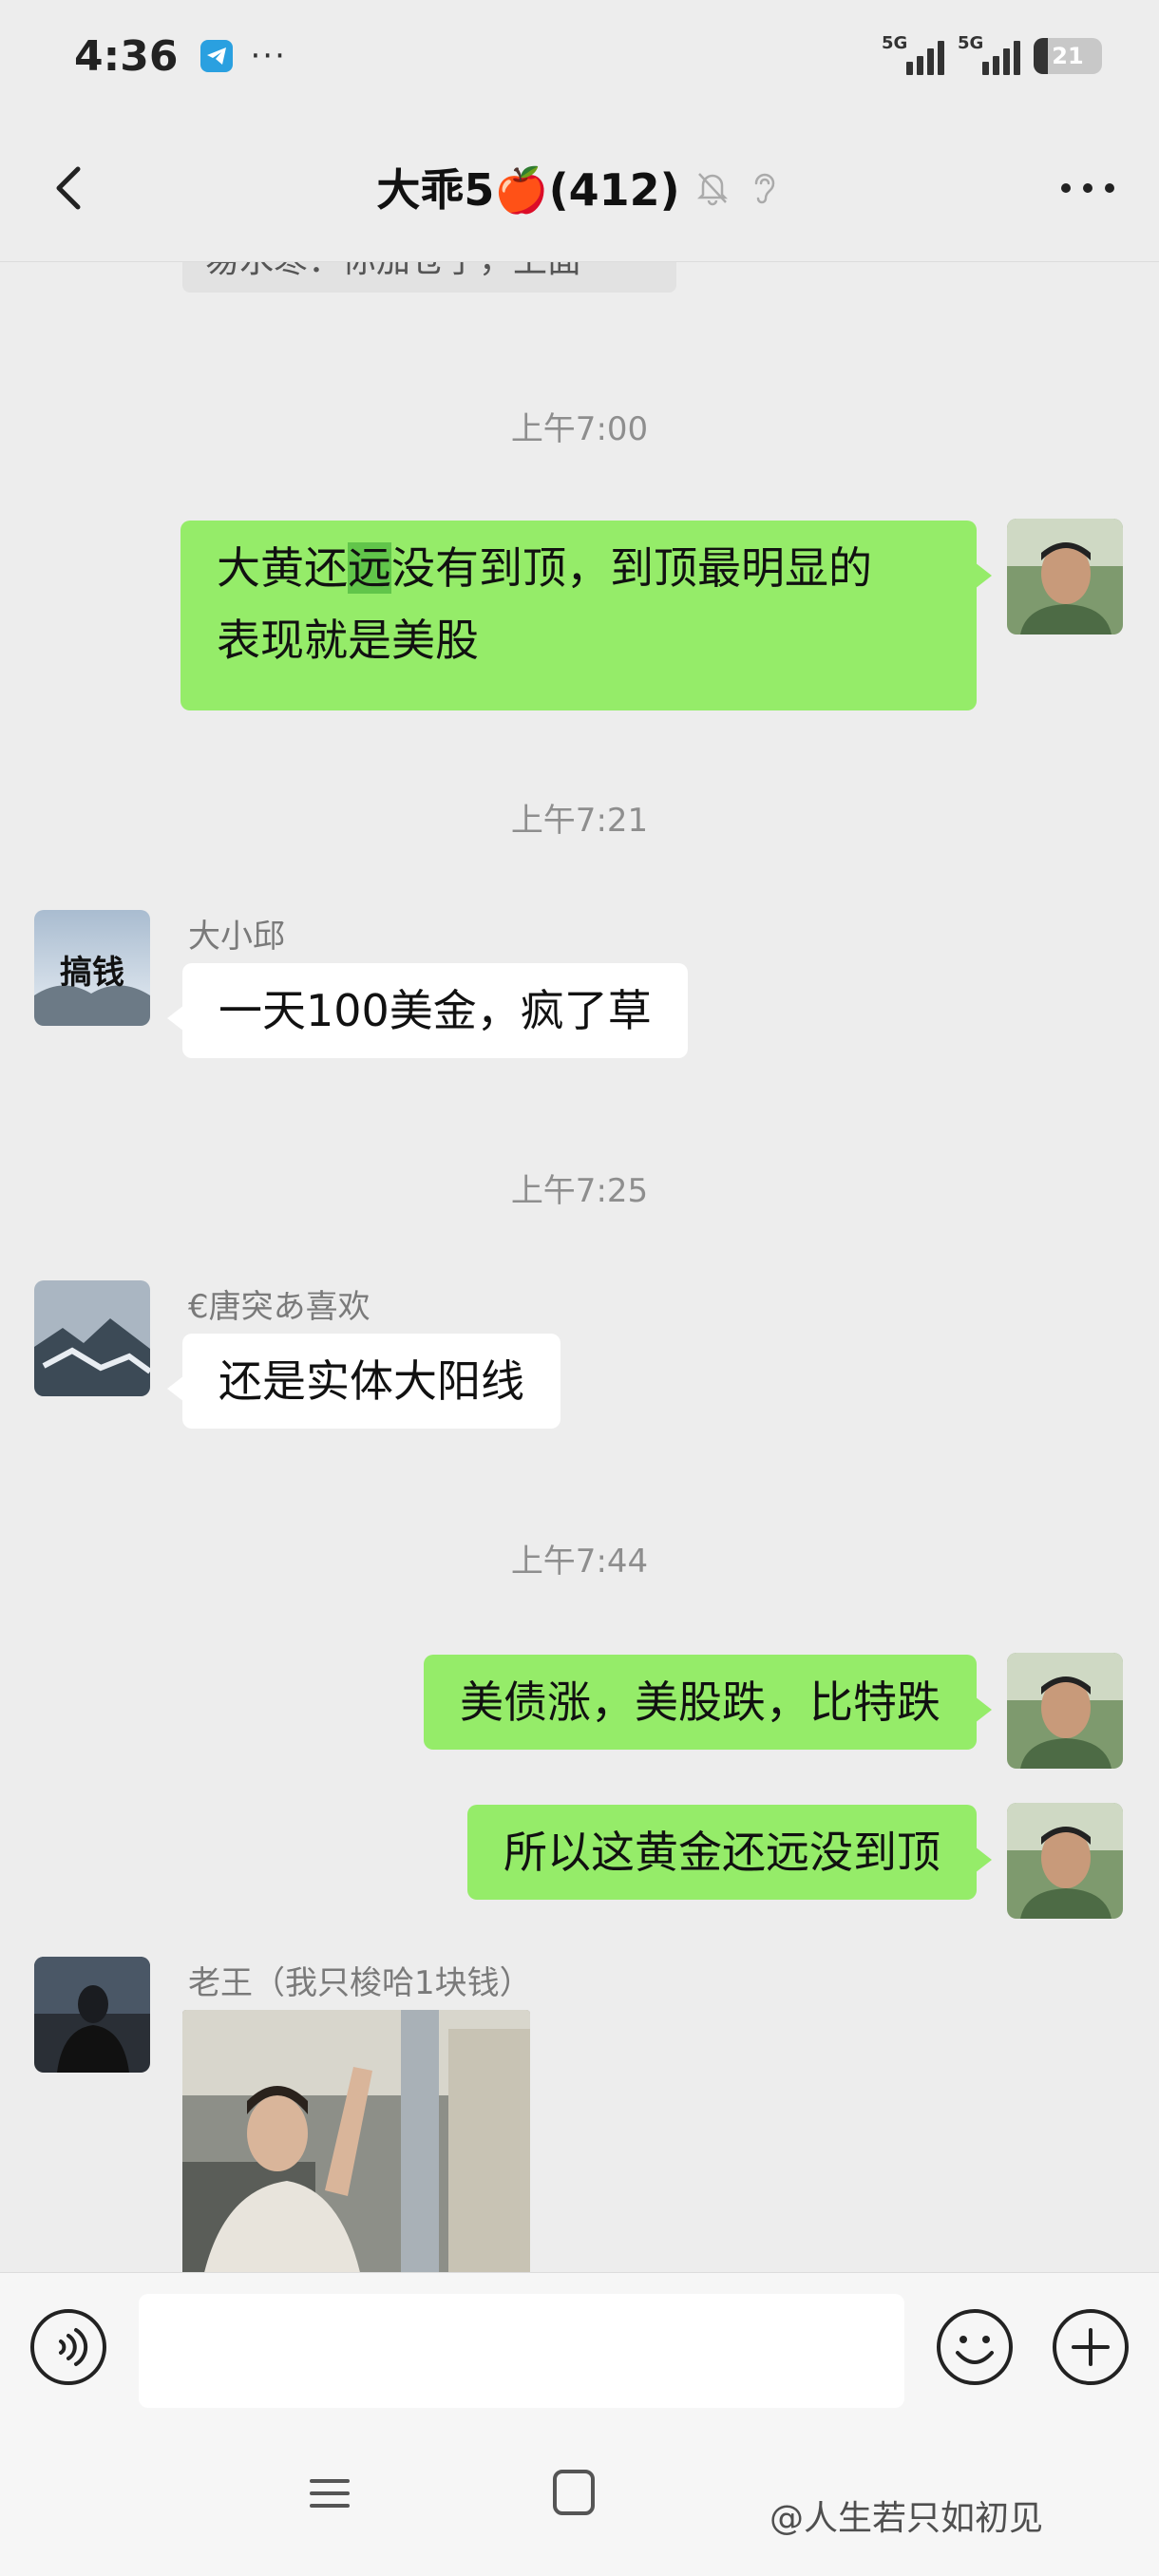 The width and height of the screenshot is (1159, 2576). I want to click on network-type-label-2: 5G, so click(971, 43).